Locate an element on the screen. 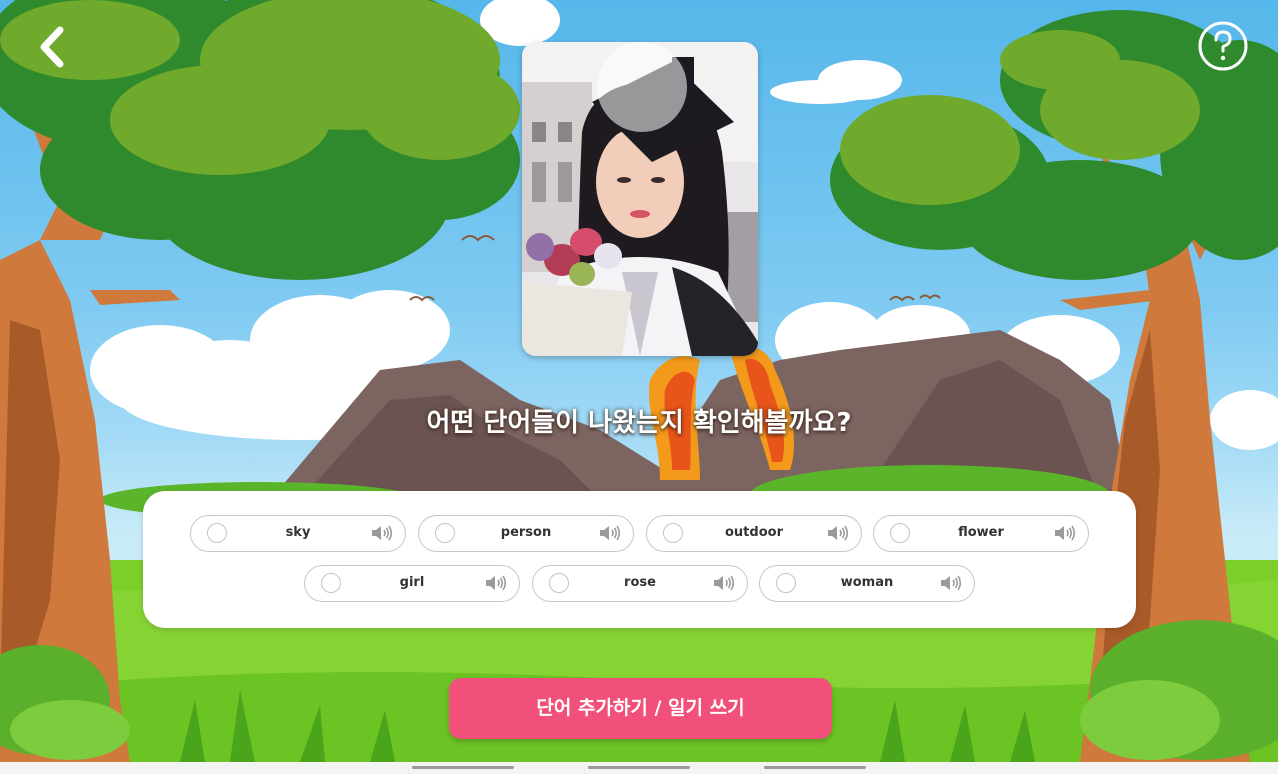 The height and width of the screenshot is (774, 1278). graduation-photo is located at coordinates (640, 199).